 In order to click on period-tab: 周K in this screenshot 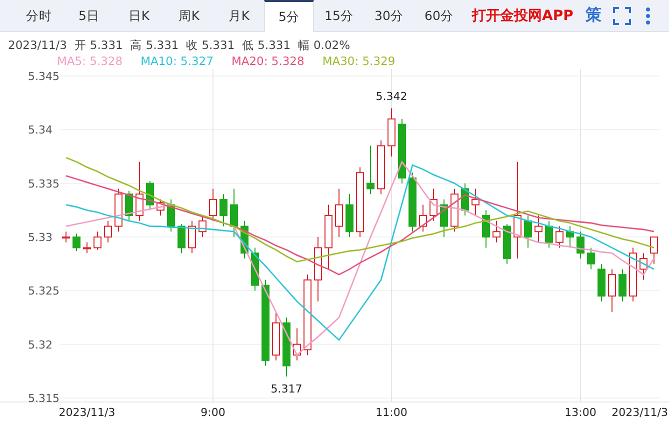, I will do `click(189, 15)`.